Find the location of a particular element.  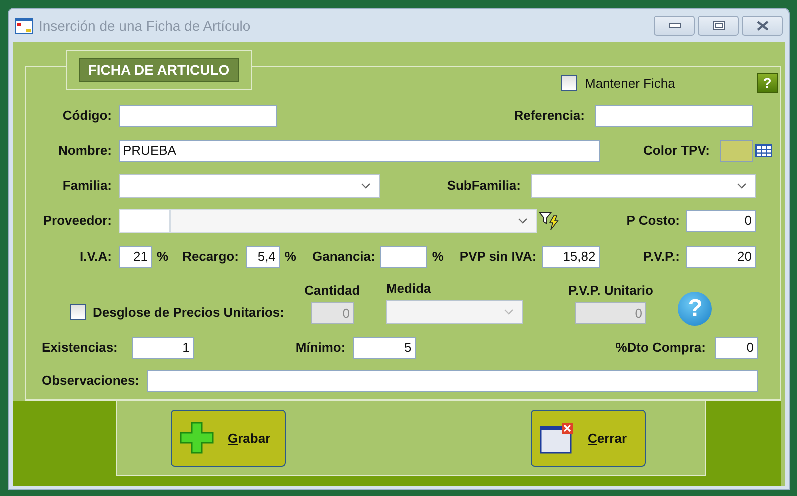

field-label: P.V.P.: is located at coordinates (661, 256).